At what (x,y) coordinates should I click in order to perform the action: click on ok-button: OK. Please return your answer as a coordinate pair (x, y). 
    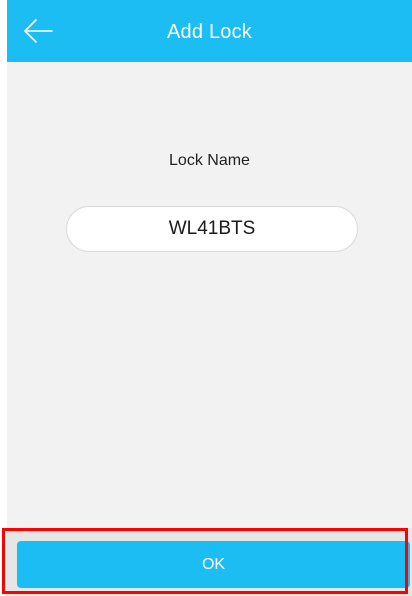
    Looking at the image, I should click on (213, 564).